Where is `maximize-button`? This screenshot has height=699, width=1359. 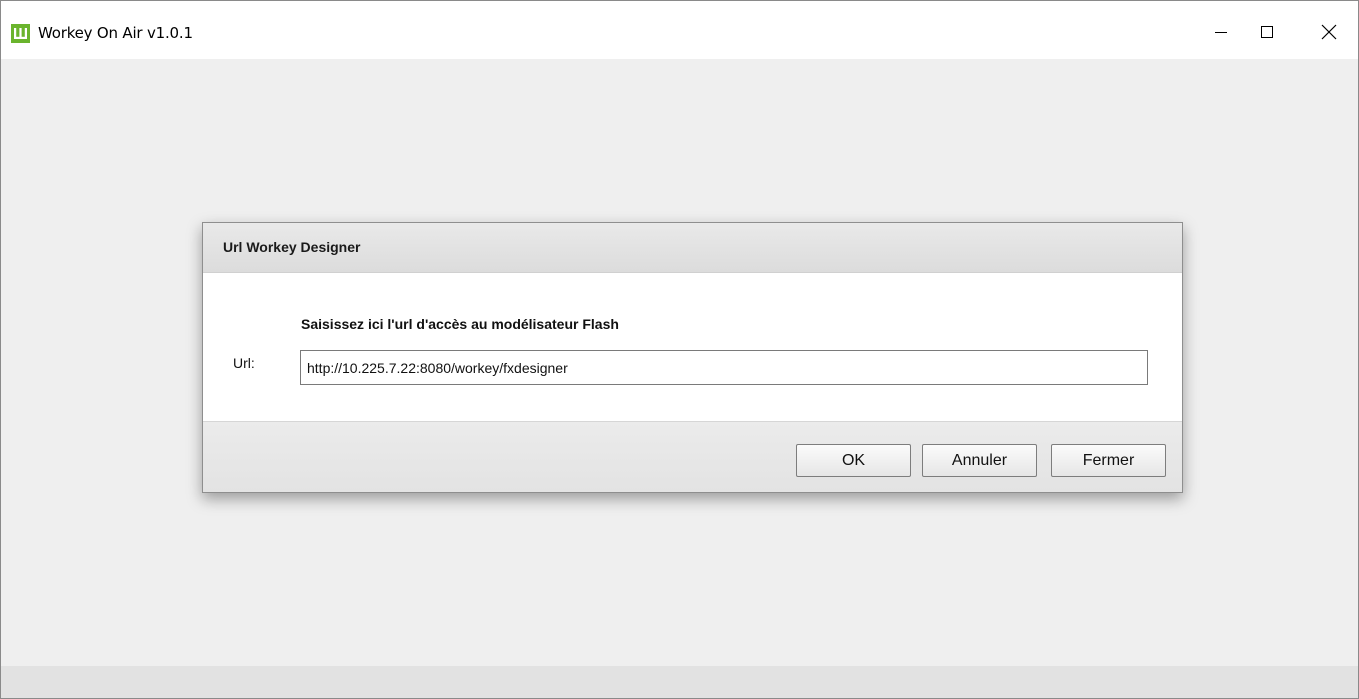 maximize-button is located at coordinates (1267, 32).